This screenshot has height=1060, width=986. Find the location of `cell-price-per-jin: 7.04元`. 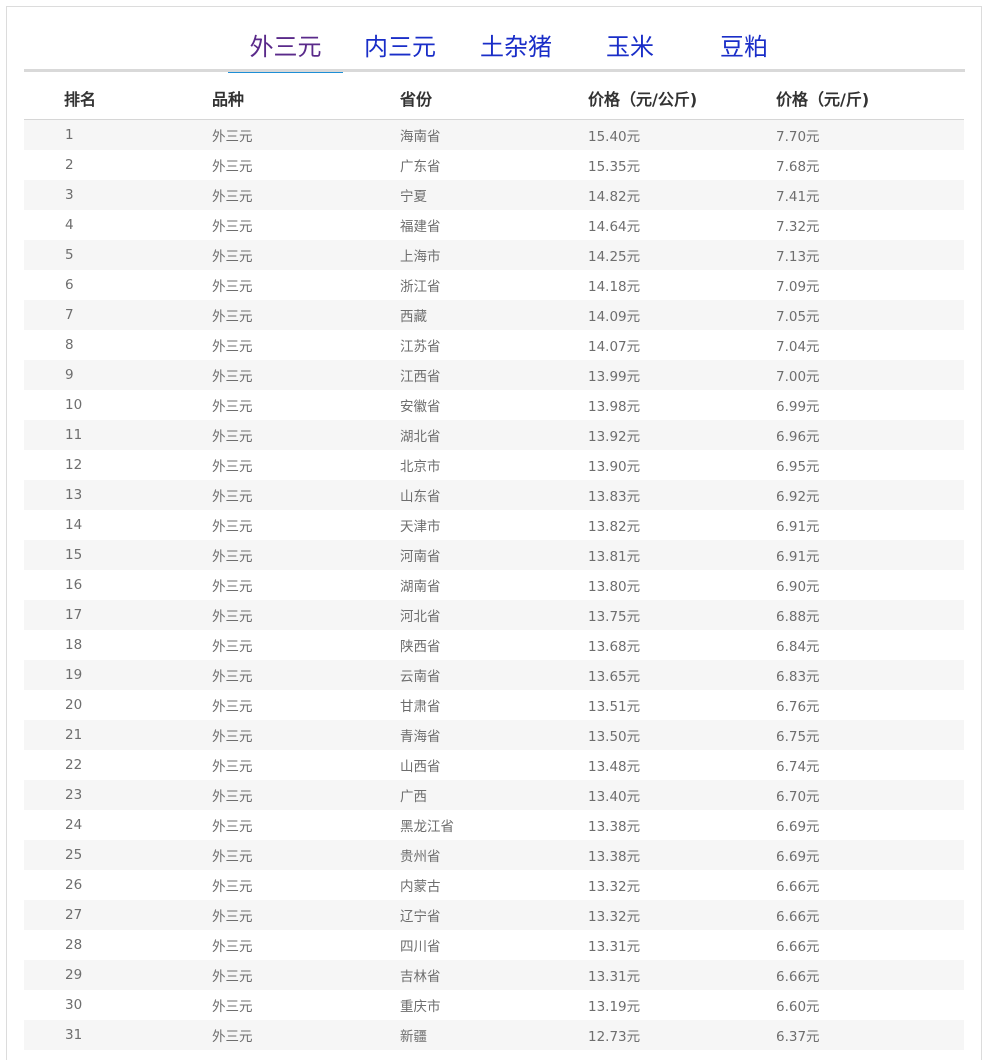

cell-price-per-jin: 7.04元 is located at coordinates (798, 347).